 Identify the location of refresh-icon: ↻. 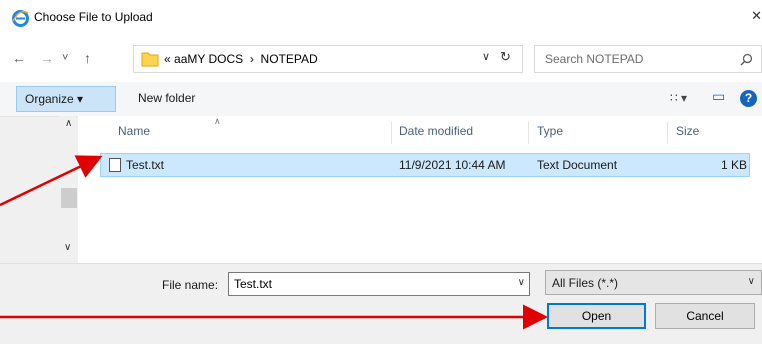
(505, 57).